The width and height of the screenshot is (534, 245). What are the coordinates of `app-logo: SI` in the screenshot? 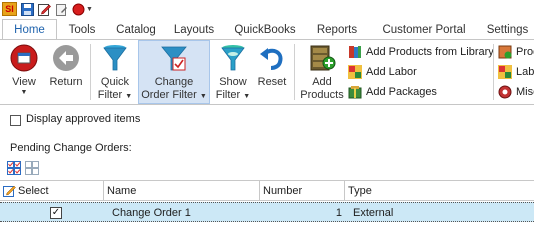 It's located at (9, 9).